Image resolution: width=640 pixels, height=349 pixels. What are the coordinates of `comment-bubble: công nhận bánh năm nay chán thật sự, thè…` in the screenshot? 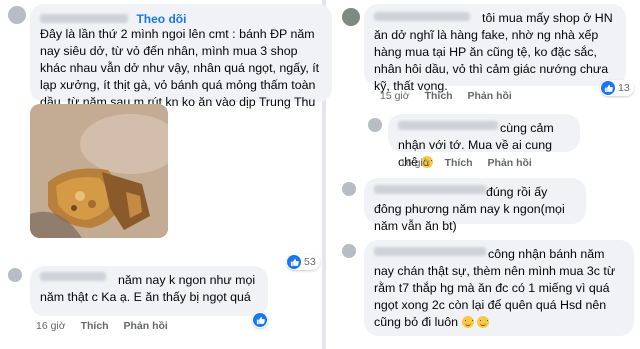 It's located at (499, 288).